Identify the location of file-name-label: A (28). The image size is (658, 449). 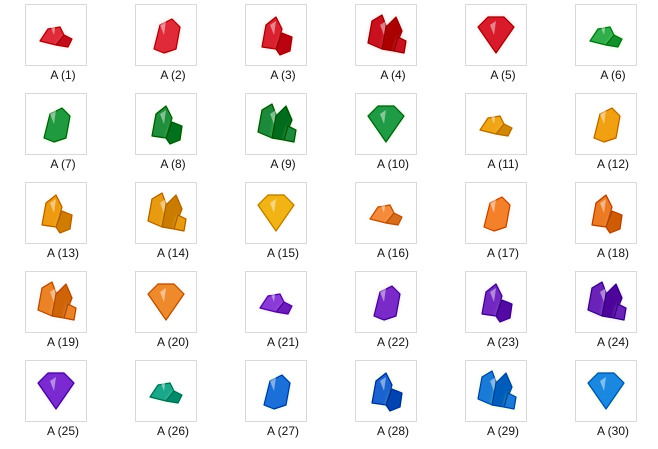
(392, 431).